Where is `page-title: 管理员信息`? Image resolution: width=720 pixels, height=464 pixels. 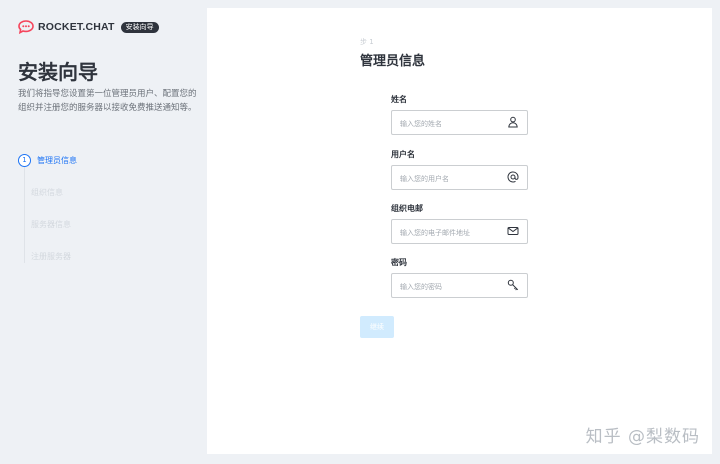
page-title: 管理员信息 is located at coordinates (393, 61).